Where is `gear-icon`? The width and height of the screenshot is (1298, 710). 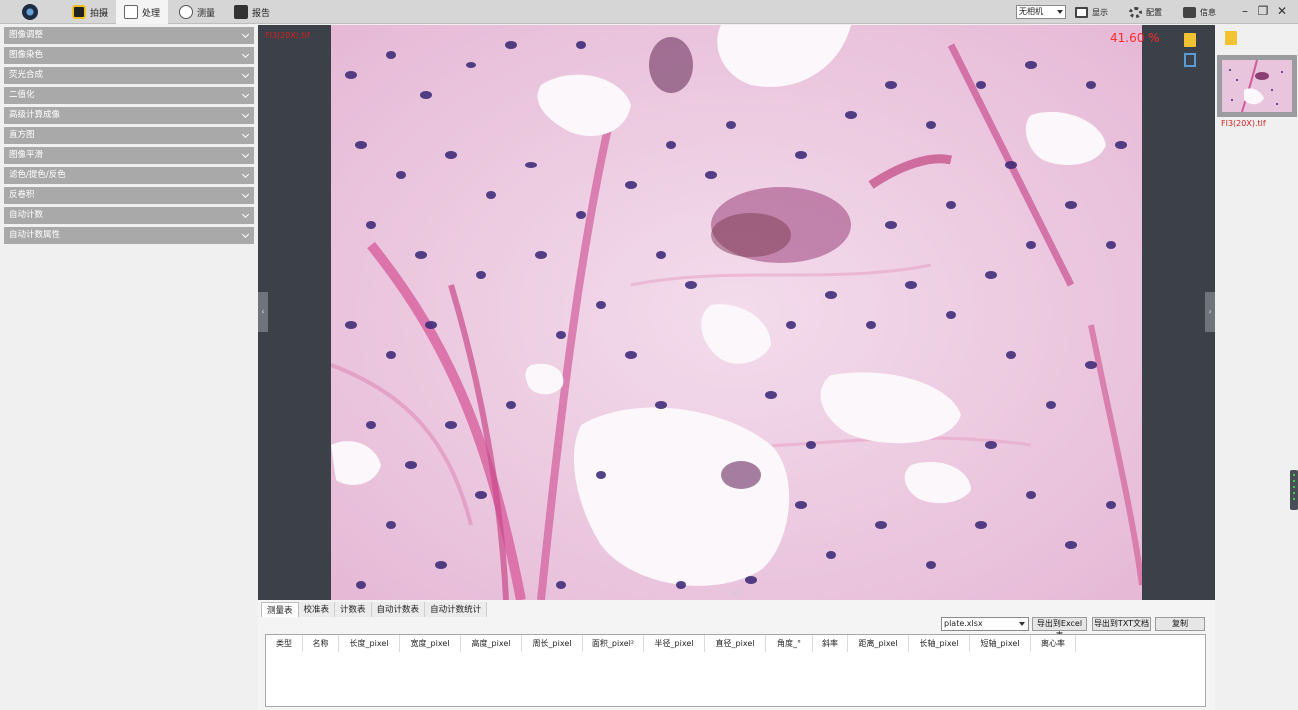
gear-icon is located at coordinates (1135, 12).